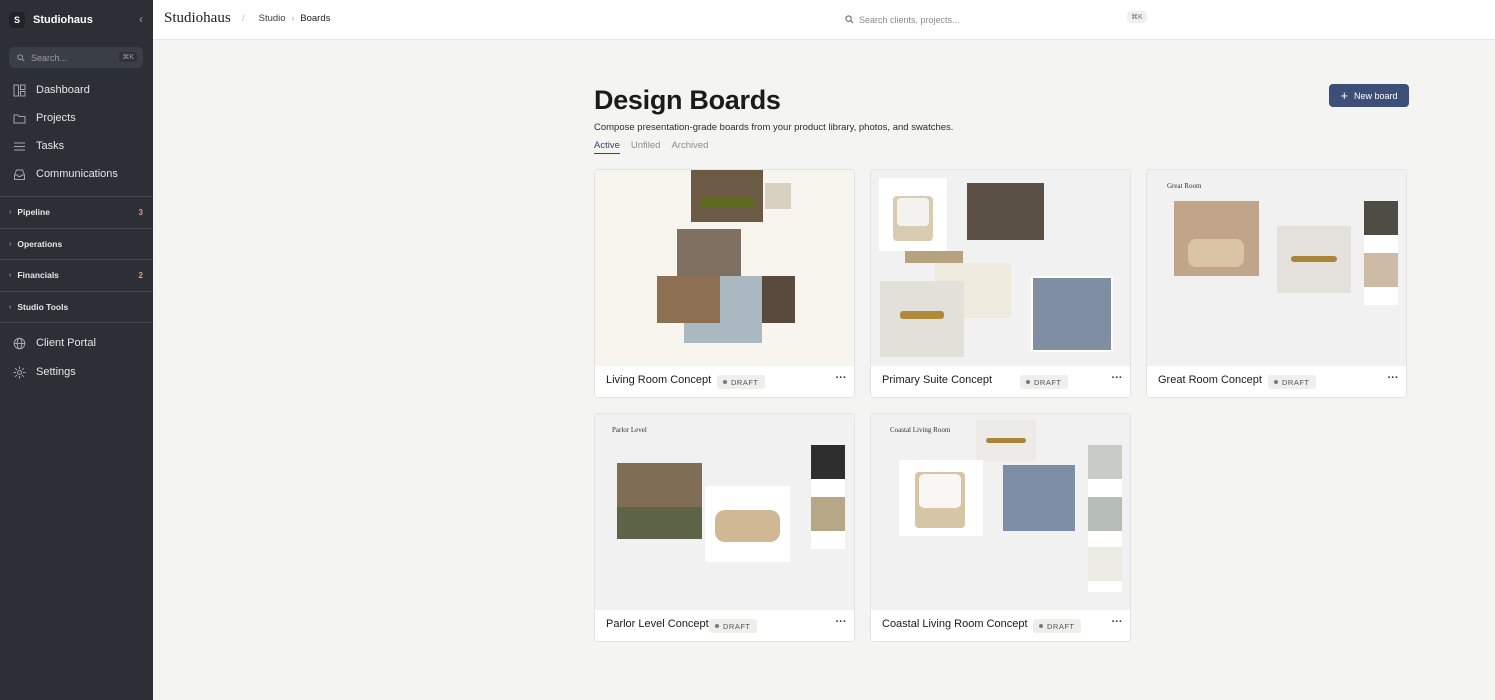  Describe the element at coordinates (76, 307) in the screenshot. I see `sidebar-section-studio-tools: › Studio Tools` at that location.